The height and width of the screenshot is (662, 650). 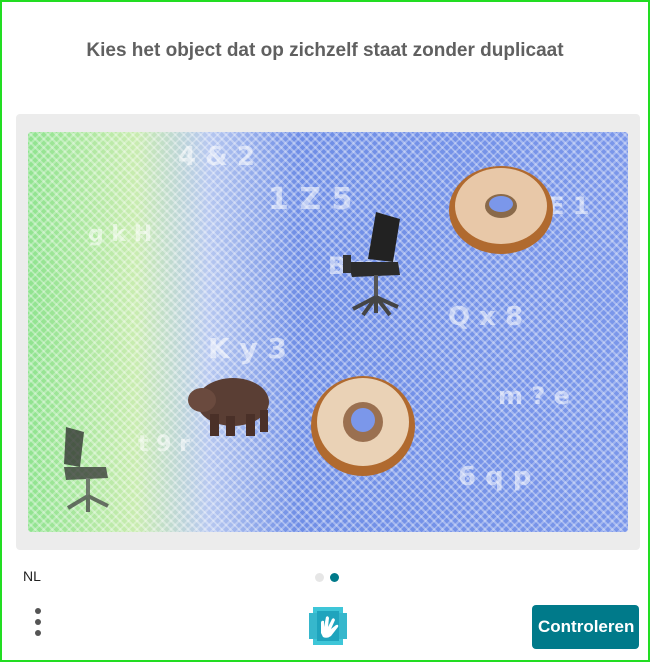 I want to click on page-dot-active, so click(x=335, y=577).